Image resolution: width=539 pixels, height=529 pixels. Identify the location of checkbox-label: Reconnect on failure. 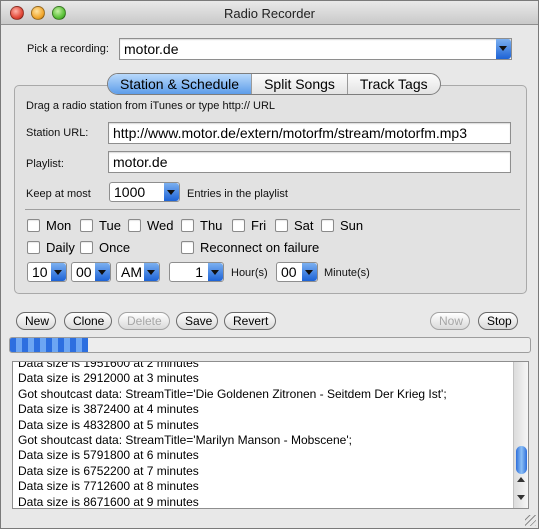
(260, 247).